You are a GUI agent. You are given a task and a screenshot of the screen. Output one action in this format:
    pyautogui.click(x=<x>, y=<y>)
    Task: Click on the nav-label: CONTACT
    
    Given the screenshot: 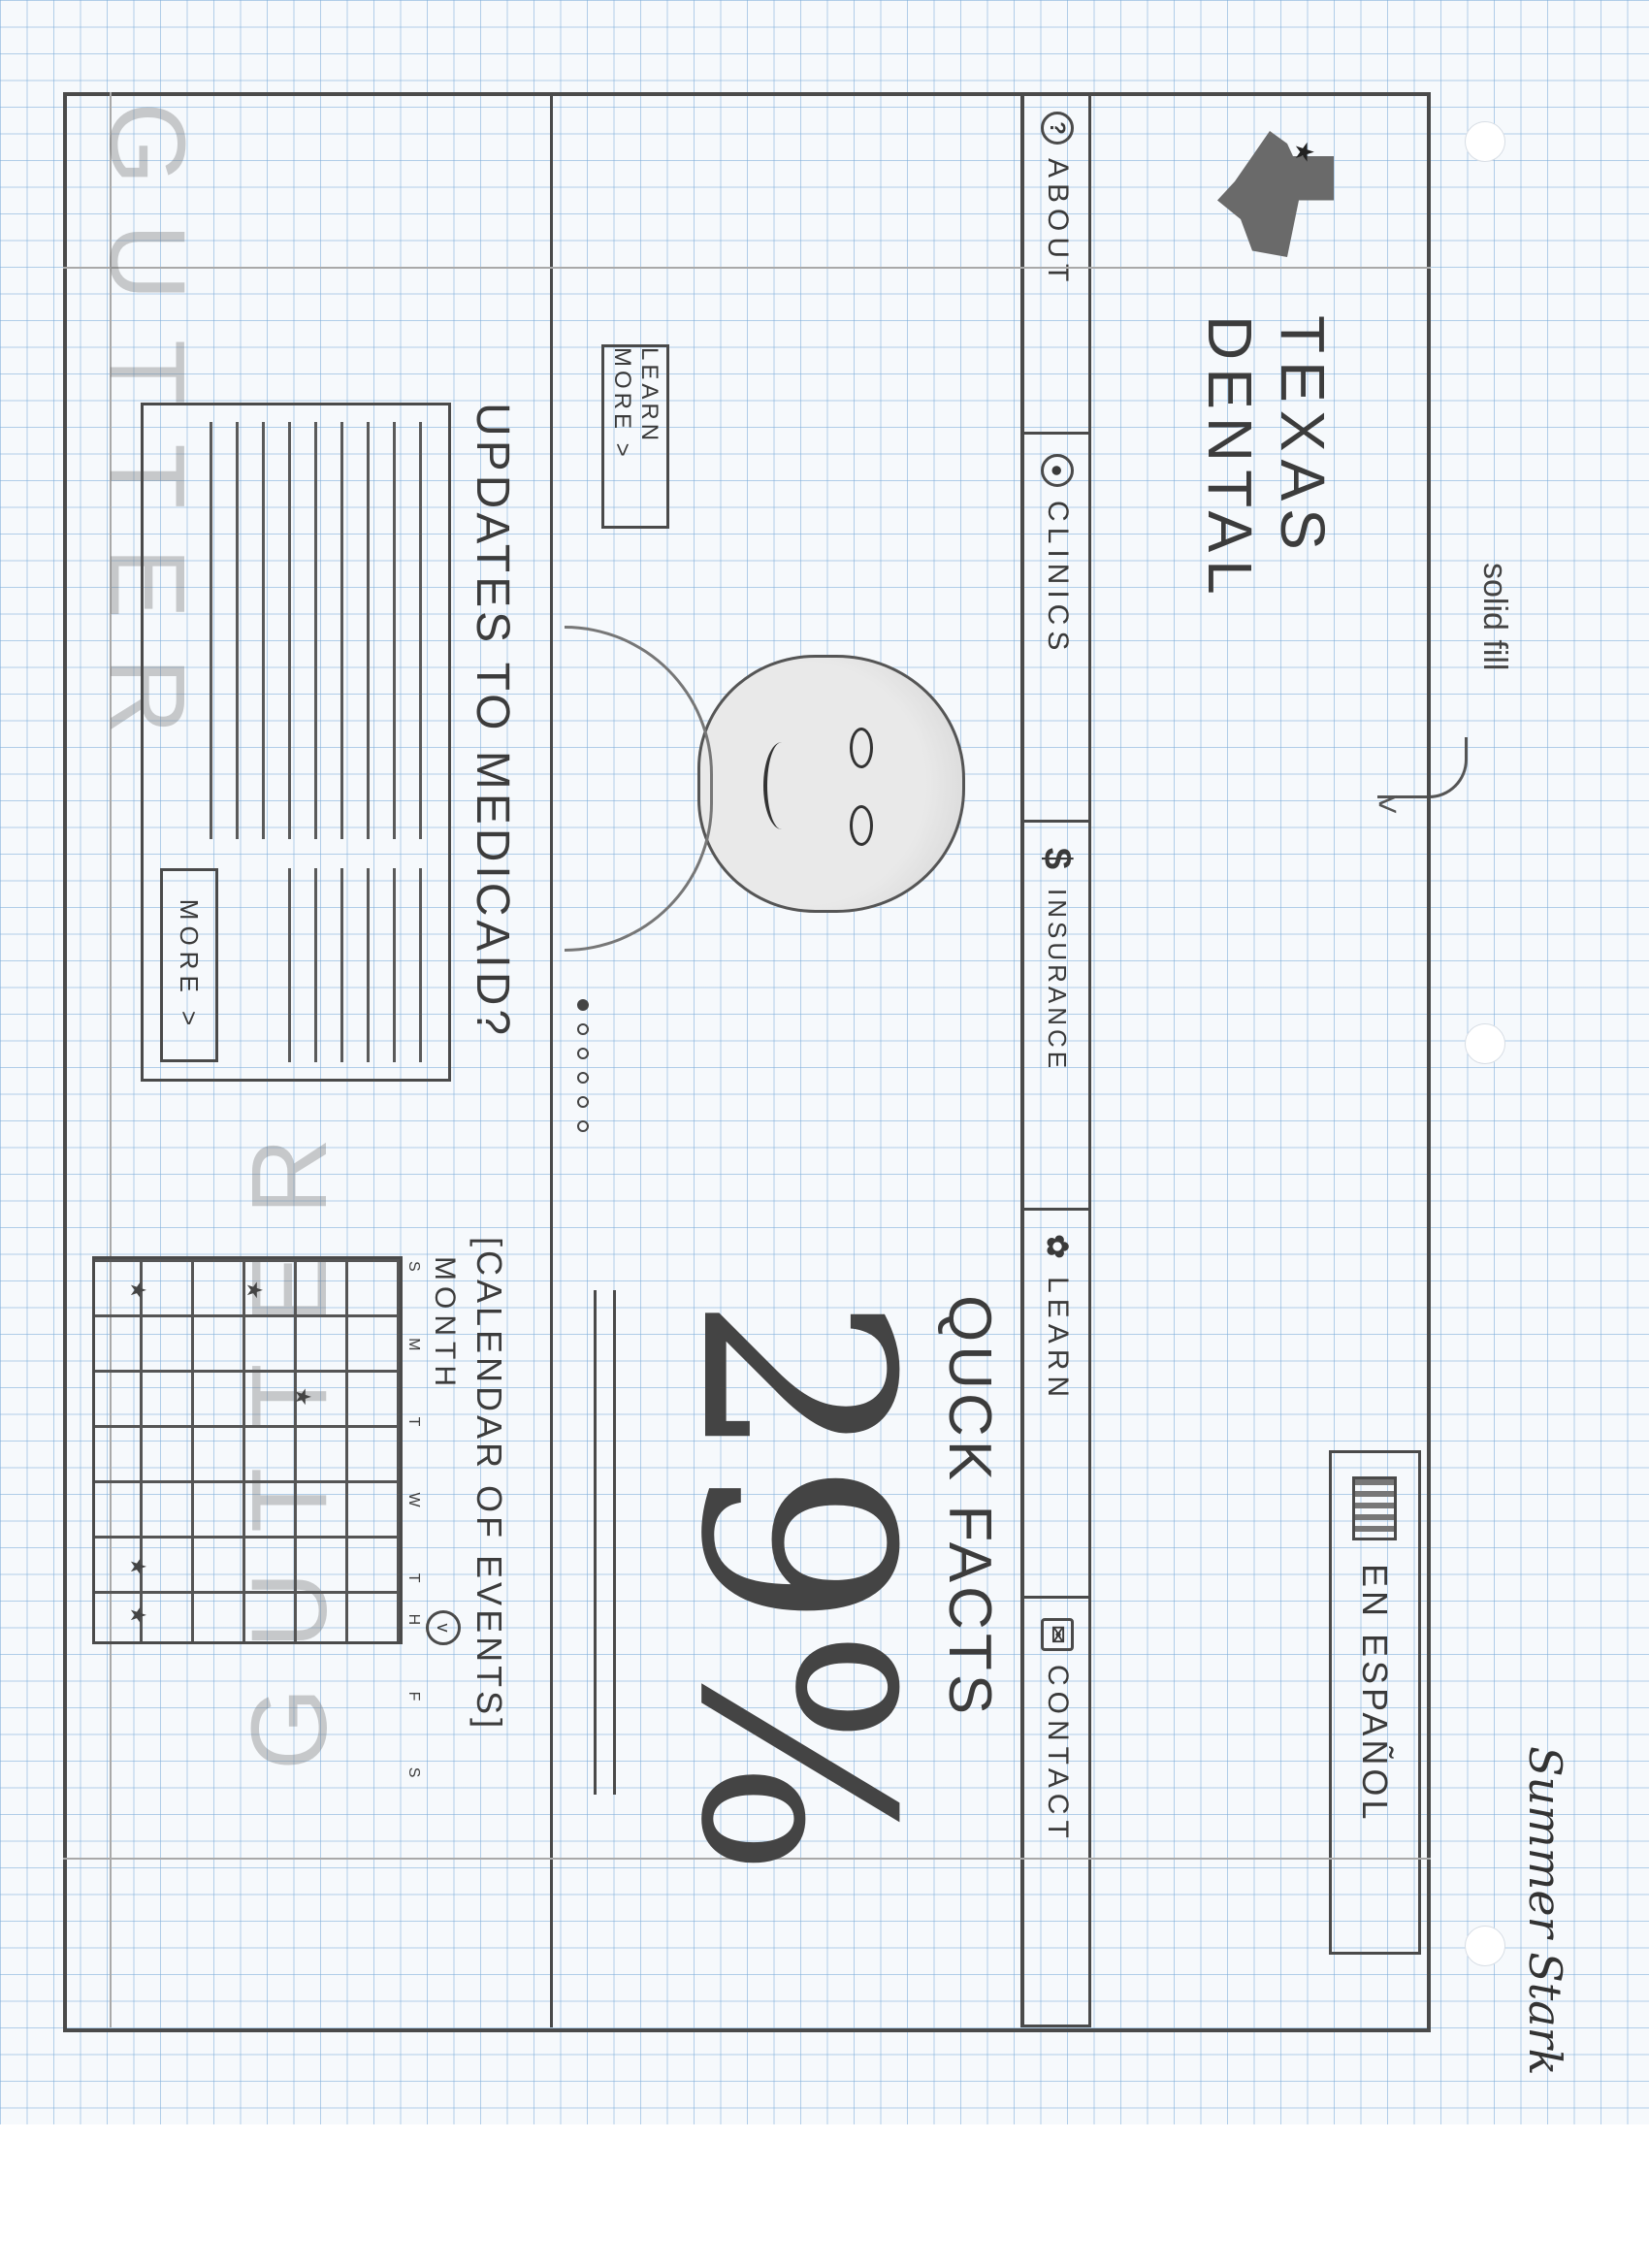 What is the action you would take?
    pyautogui.click(x=1058, y=1754)
    